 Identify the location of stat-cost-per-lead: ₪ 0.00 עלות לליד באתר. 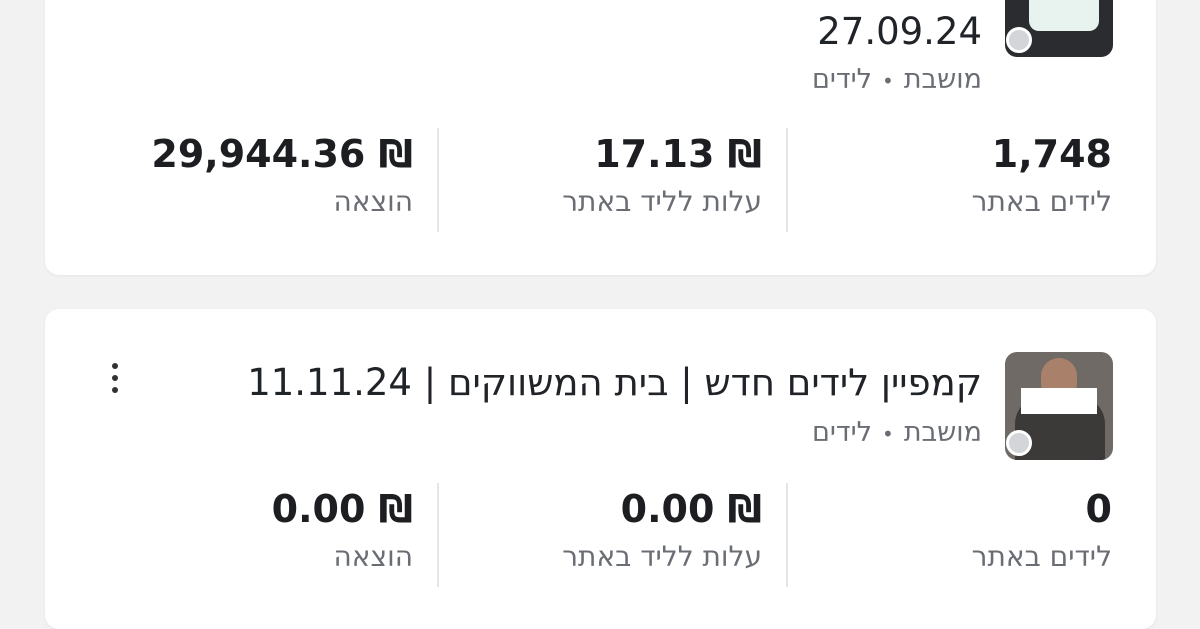
(662, 535).